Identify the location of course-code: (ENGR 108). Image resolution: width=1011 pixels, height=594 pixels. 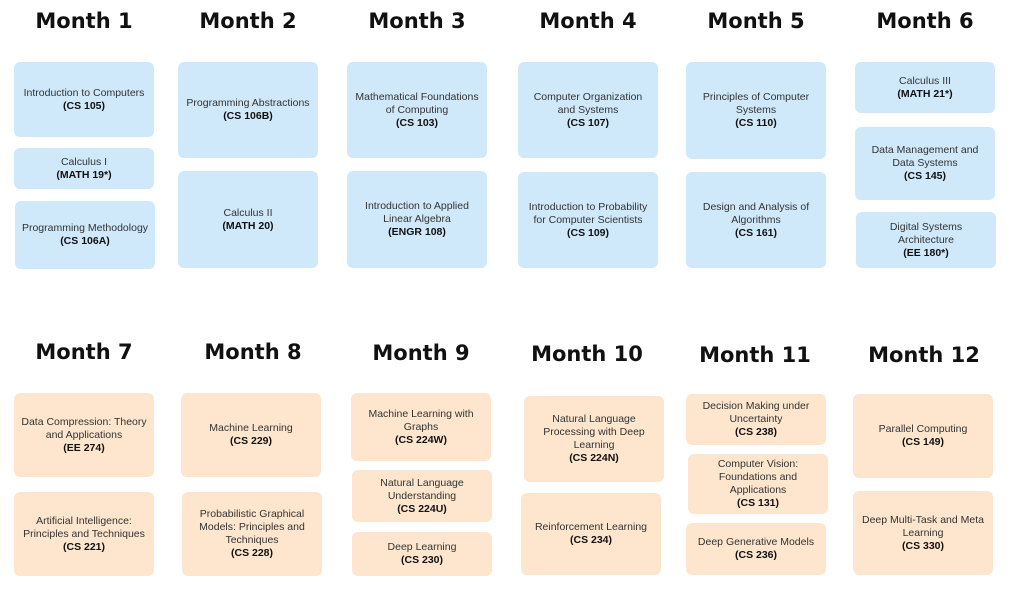
(417, 232).